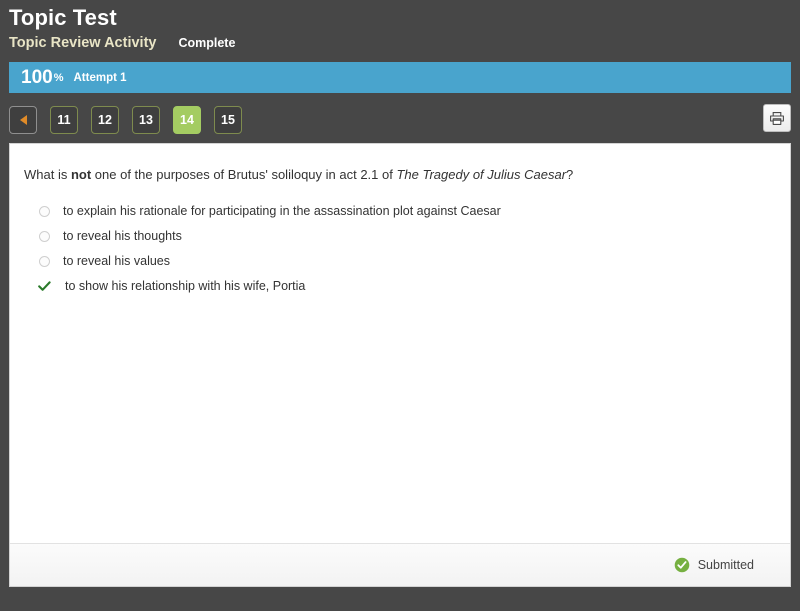 The height and width of the screenshot is (611, 800). Describe the element at coordinates (37, 77) in the screenshot. I see `score-value: 100` at that location.